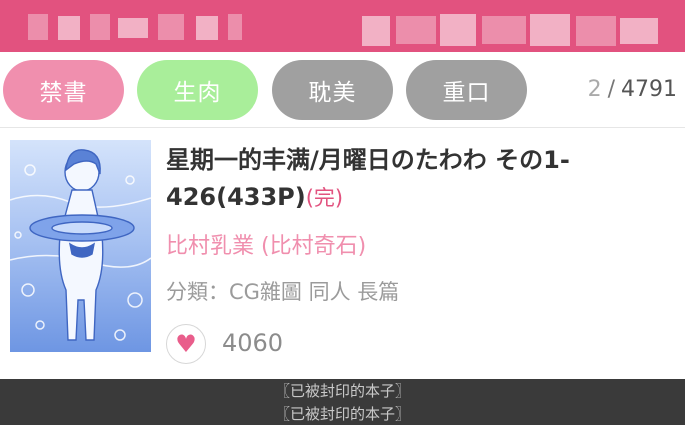  Describe the element at coordinates (266, 244) in the screenshot. I see `item-author: 比村乳業 (比村奇石)` at that location.